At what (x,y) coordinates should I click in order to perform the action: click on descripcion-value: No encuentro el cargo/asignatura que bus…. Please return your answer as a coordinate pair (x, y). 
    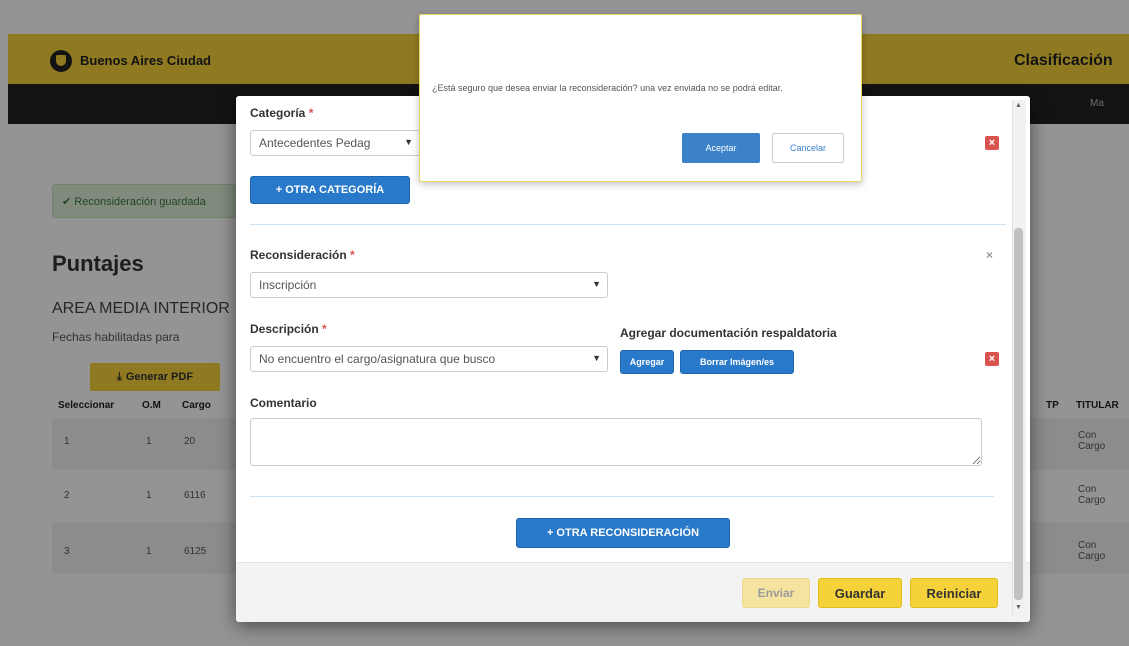
    Looking at the image, I should click on (377, 359).